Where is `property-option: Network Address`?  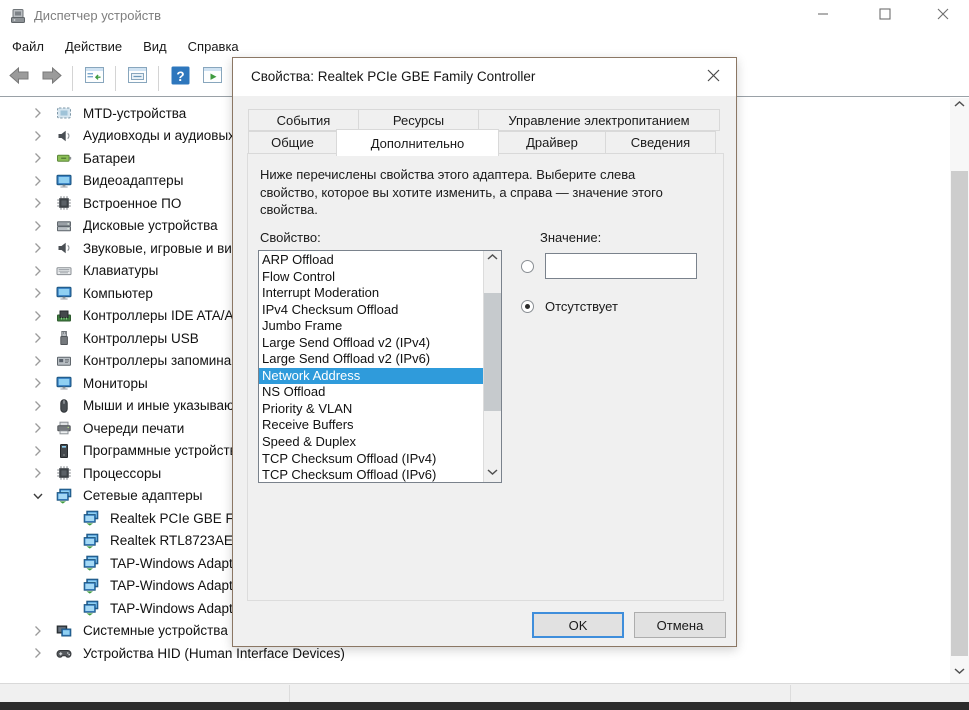 property-option: Network Address is located at coordinates (371, 376).